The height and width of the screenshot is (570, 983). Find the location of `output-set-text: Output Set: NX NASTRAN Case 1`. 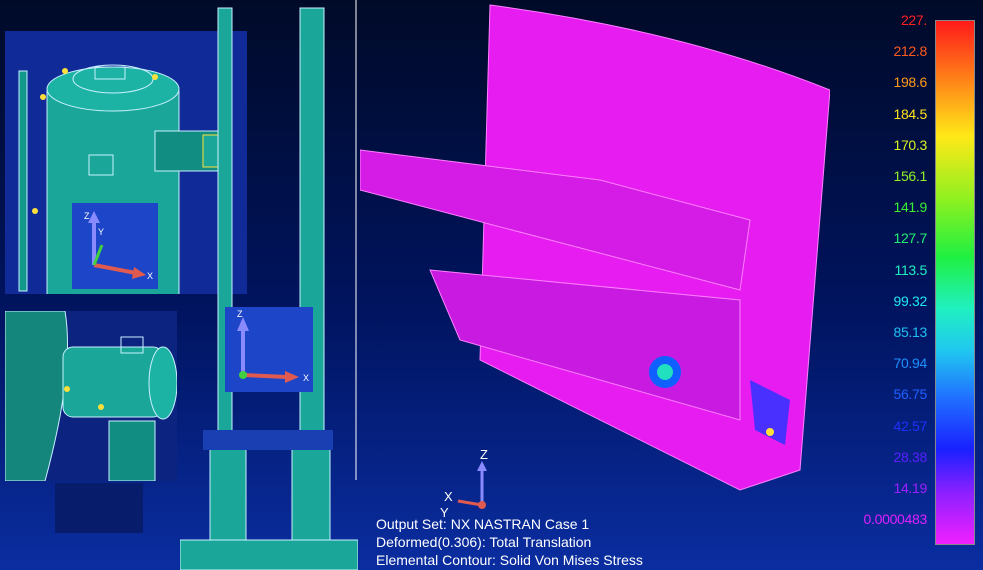

output-set-text: Output Set: NX NASTRAN Case 1 is located at coordinates (483, 524).